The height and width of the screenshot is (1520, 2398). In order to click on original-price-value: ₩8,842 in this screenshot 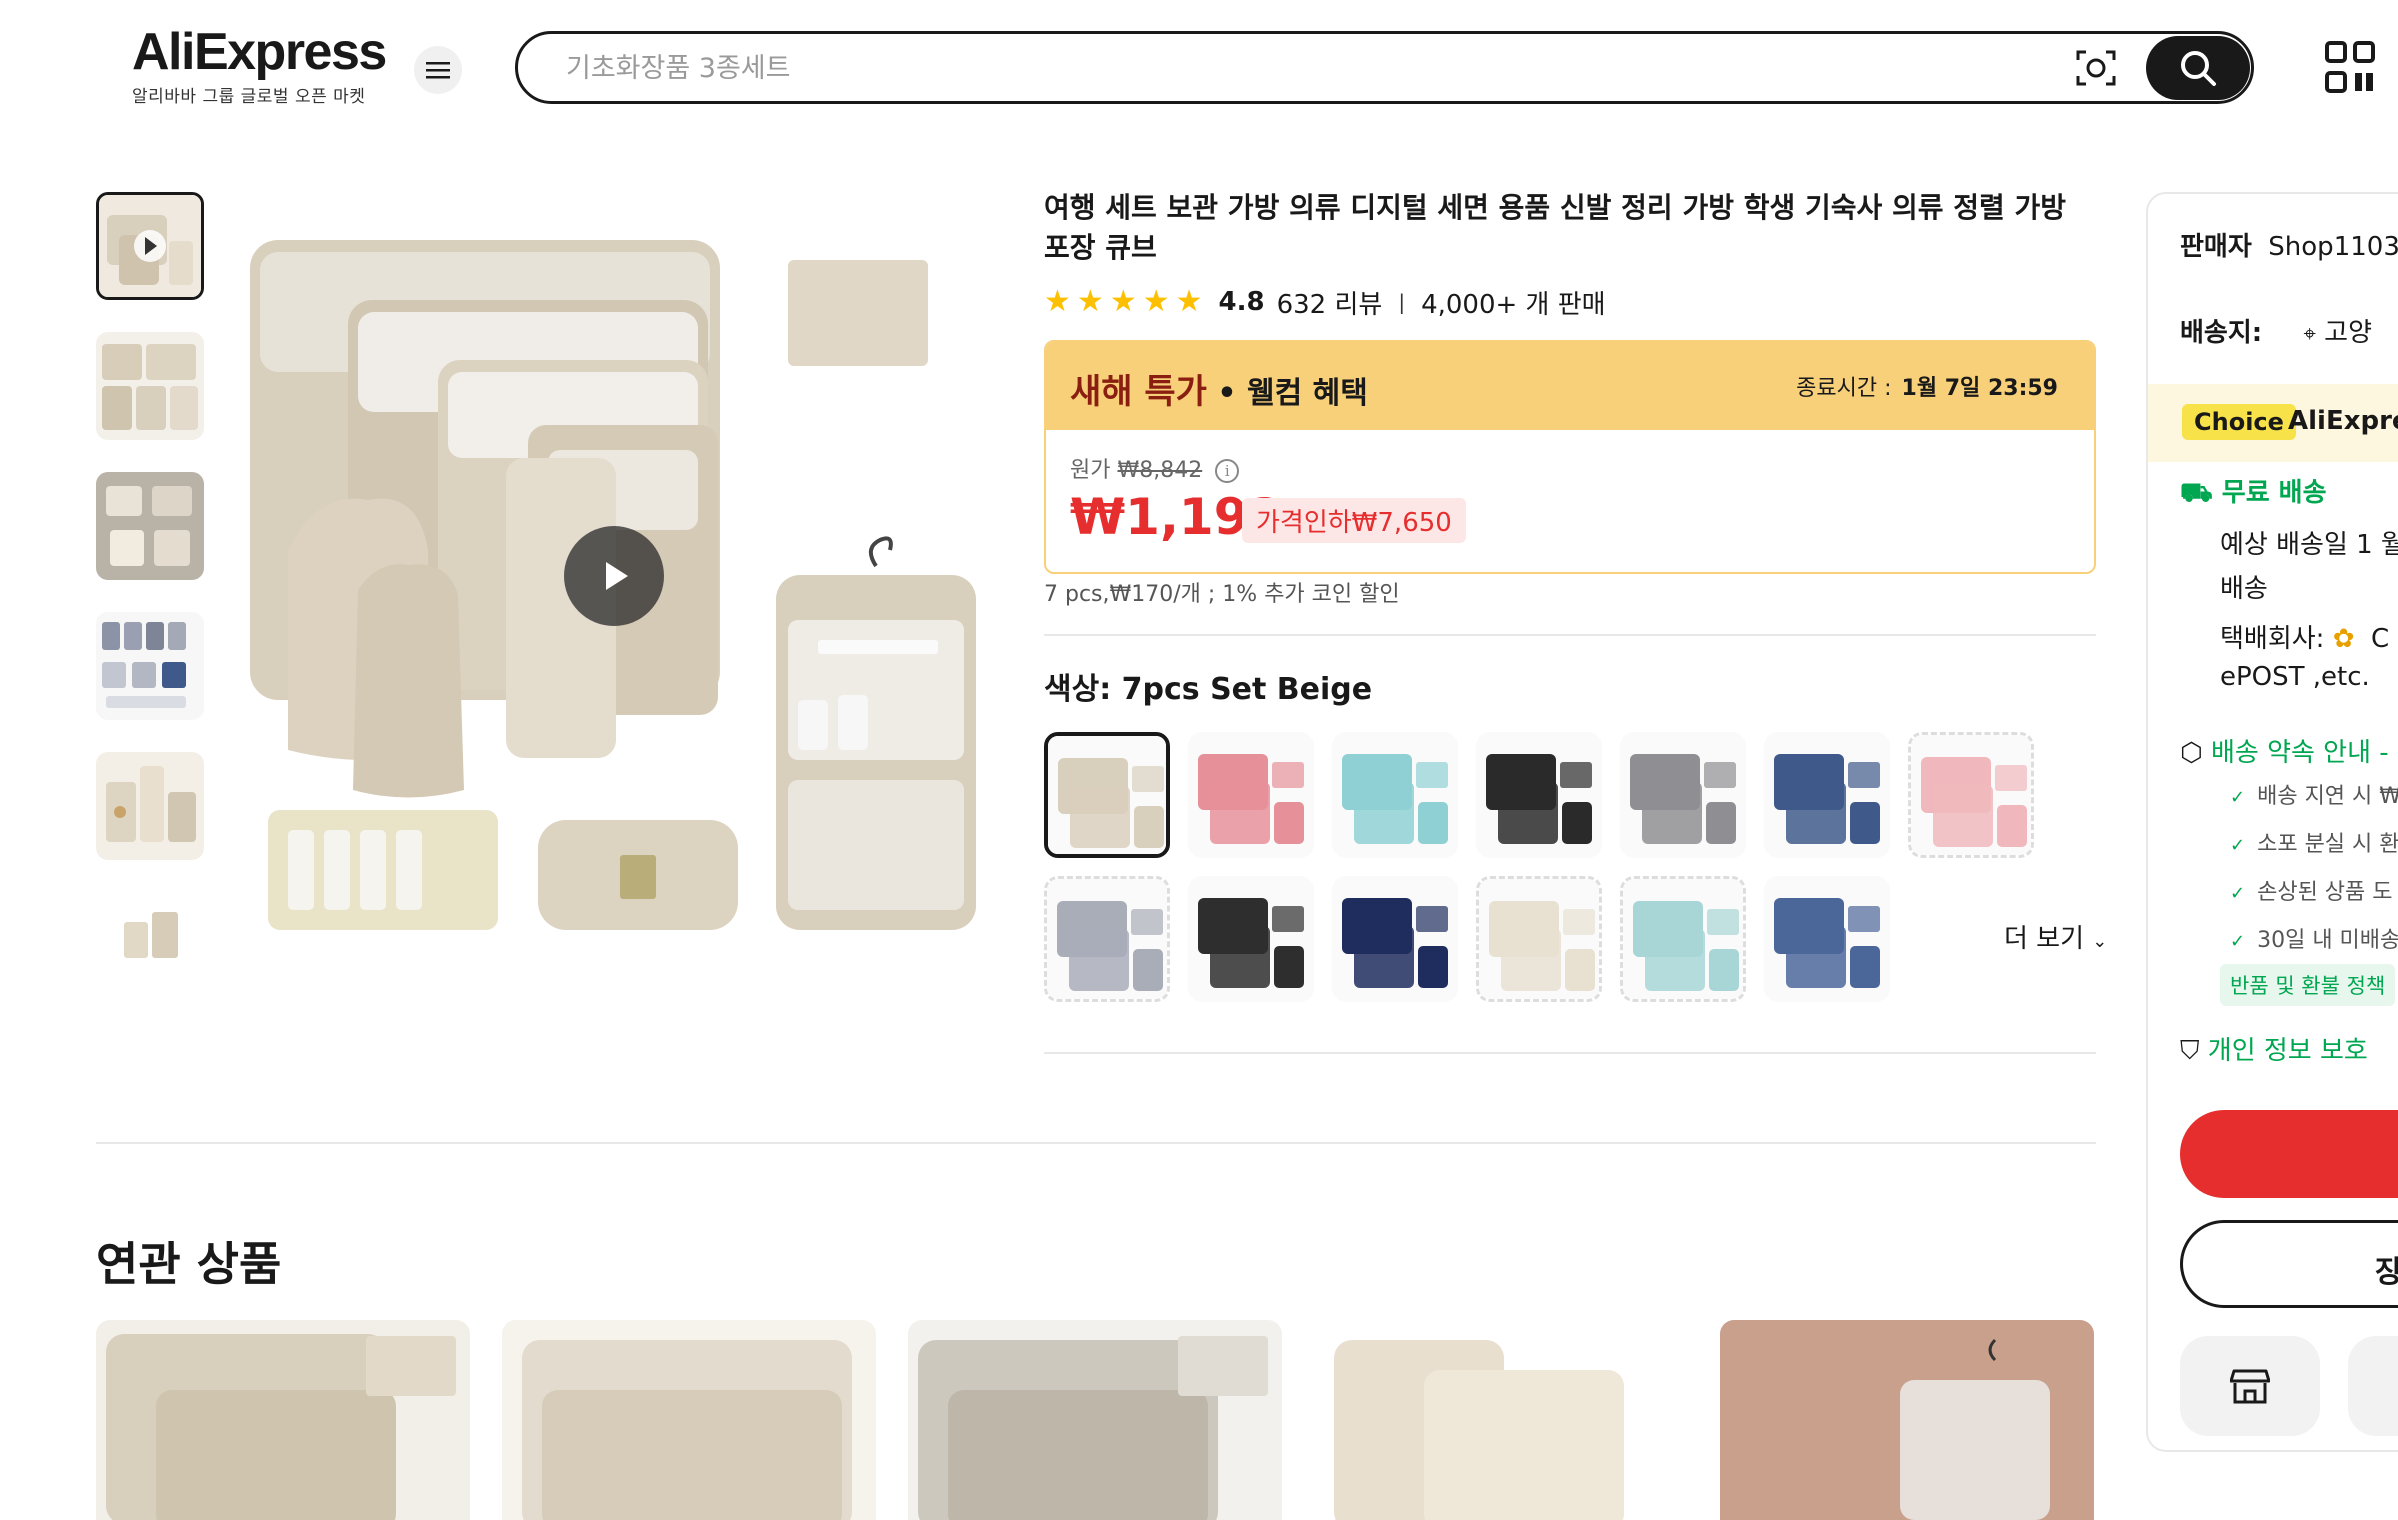, I will do `click(1160, 470)`.